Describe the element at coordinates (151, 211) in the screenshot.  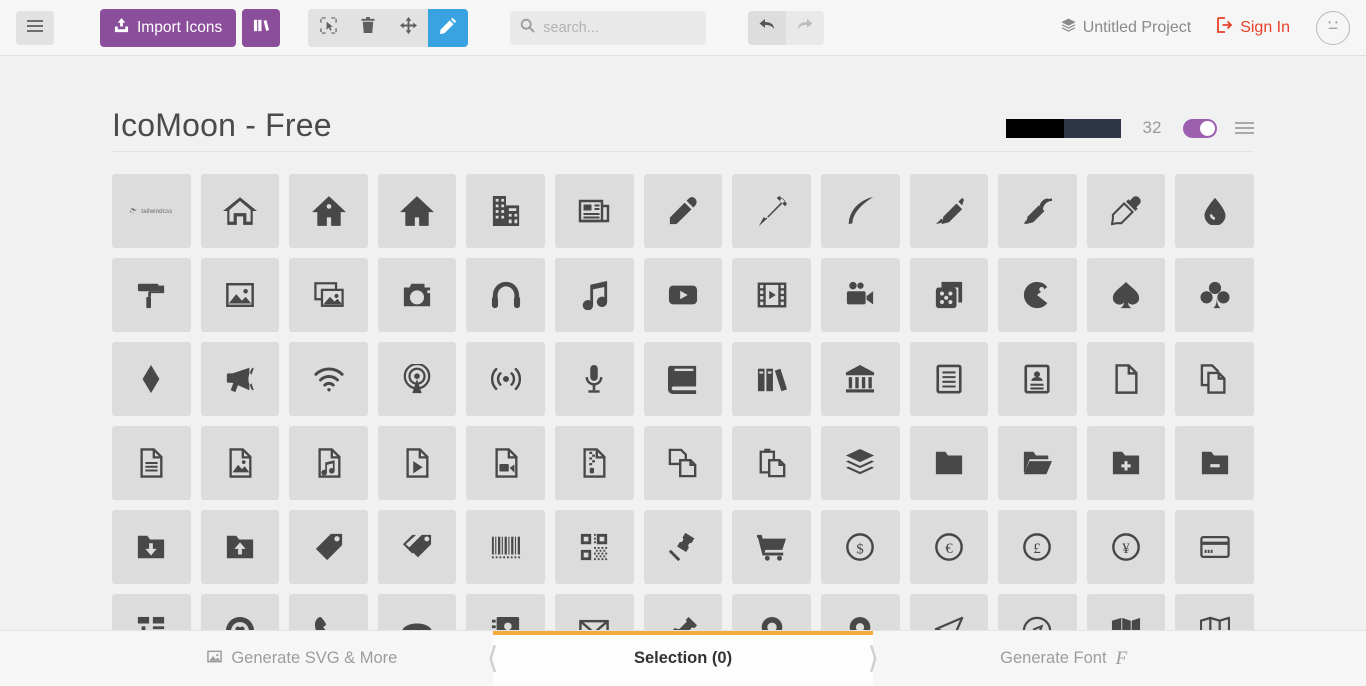
I see `icon-cell-tailwindcss: tailwindcss` at that location.